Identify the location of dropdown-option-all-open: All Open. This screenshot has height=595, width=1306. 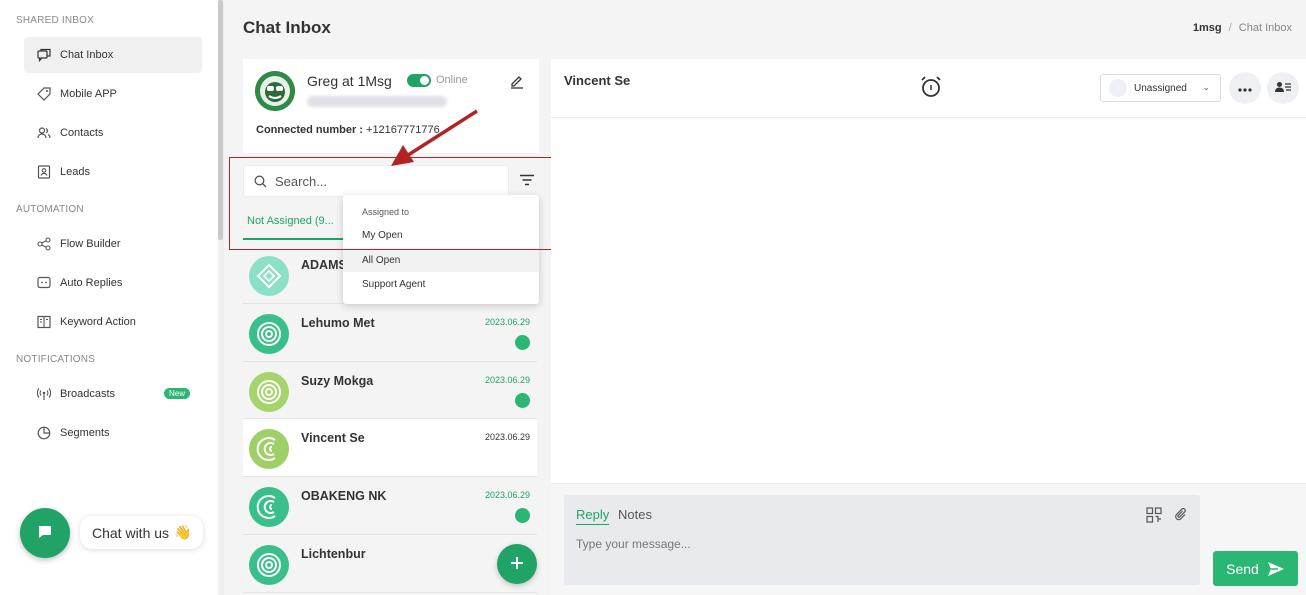
(441, 260).